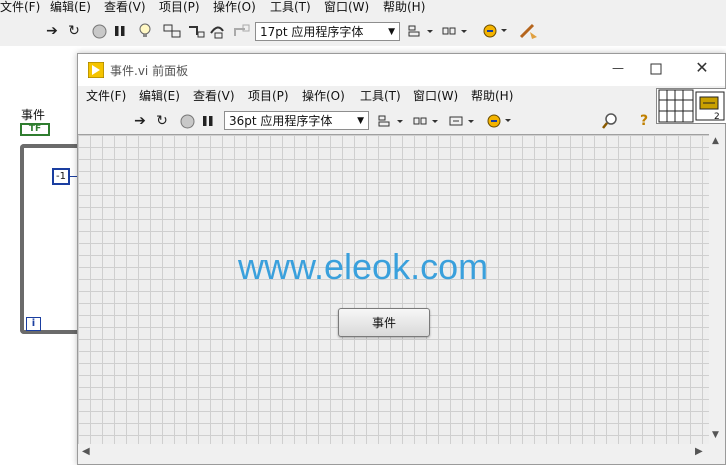  Describe the element at coordinates (346, 8) in the screenshot. I see `bd-menu-window: 窗口(W)` at that location.